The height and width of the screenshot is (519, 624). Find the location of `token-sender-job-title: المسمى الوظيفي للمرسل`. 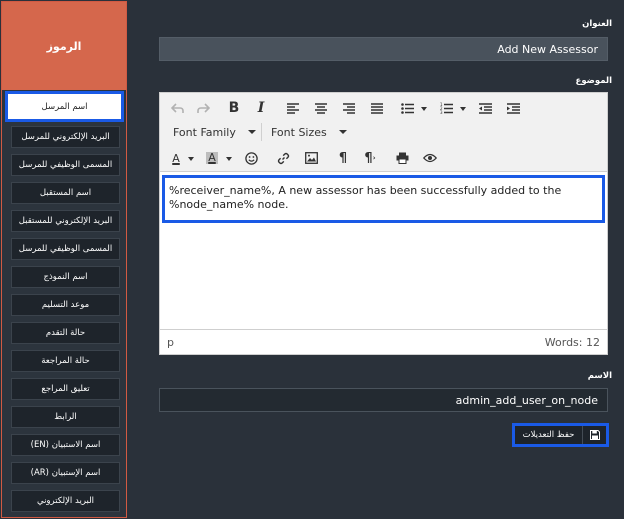

token-sender-job-title: المسمى الوظيفي للمرسل is located at coordinates (65, 165).